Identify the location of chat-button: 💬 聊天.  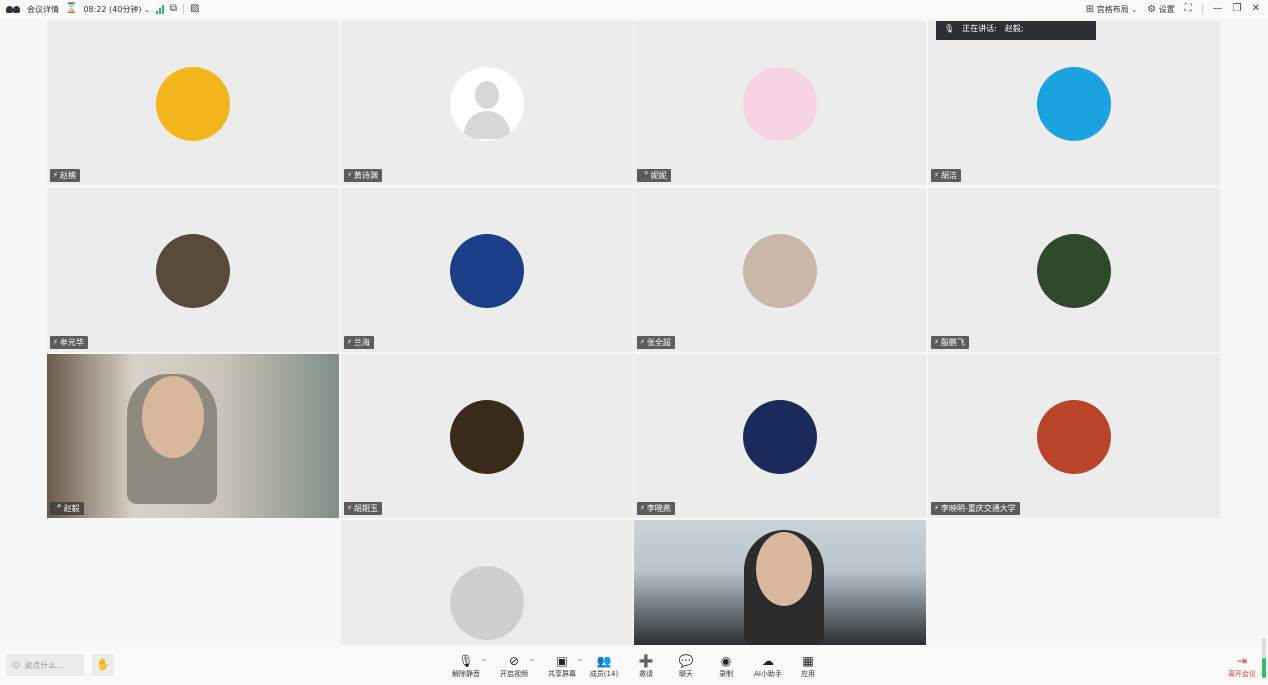
(686, 668).